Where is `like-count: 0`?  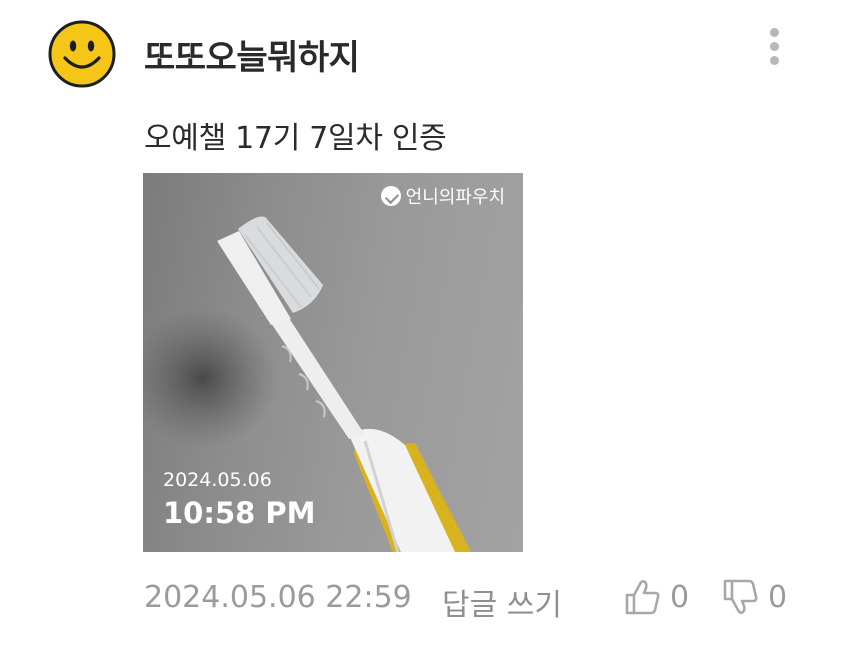 like-count: 0 is located at coordinates (680, 597).